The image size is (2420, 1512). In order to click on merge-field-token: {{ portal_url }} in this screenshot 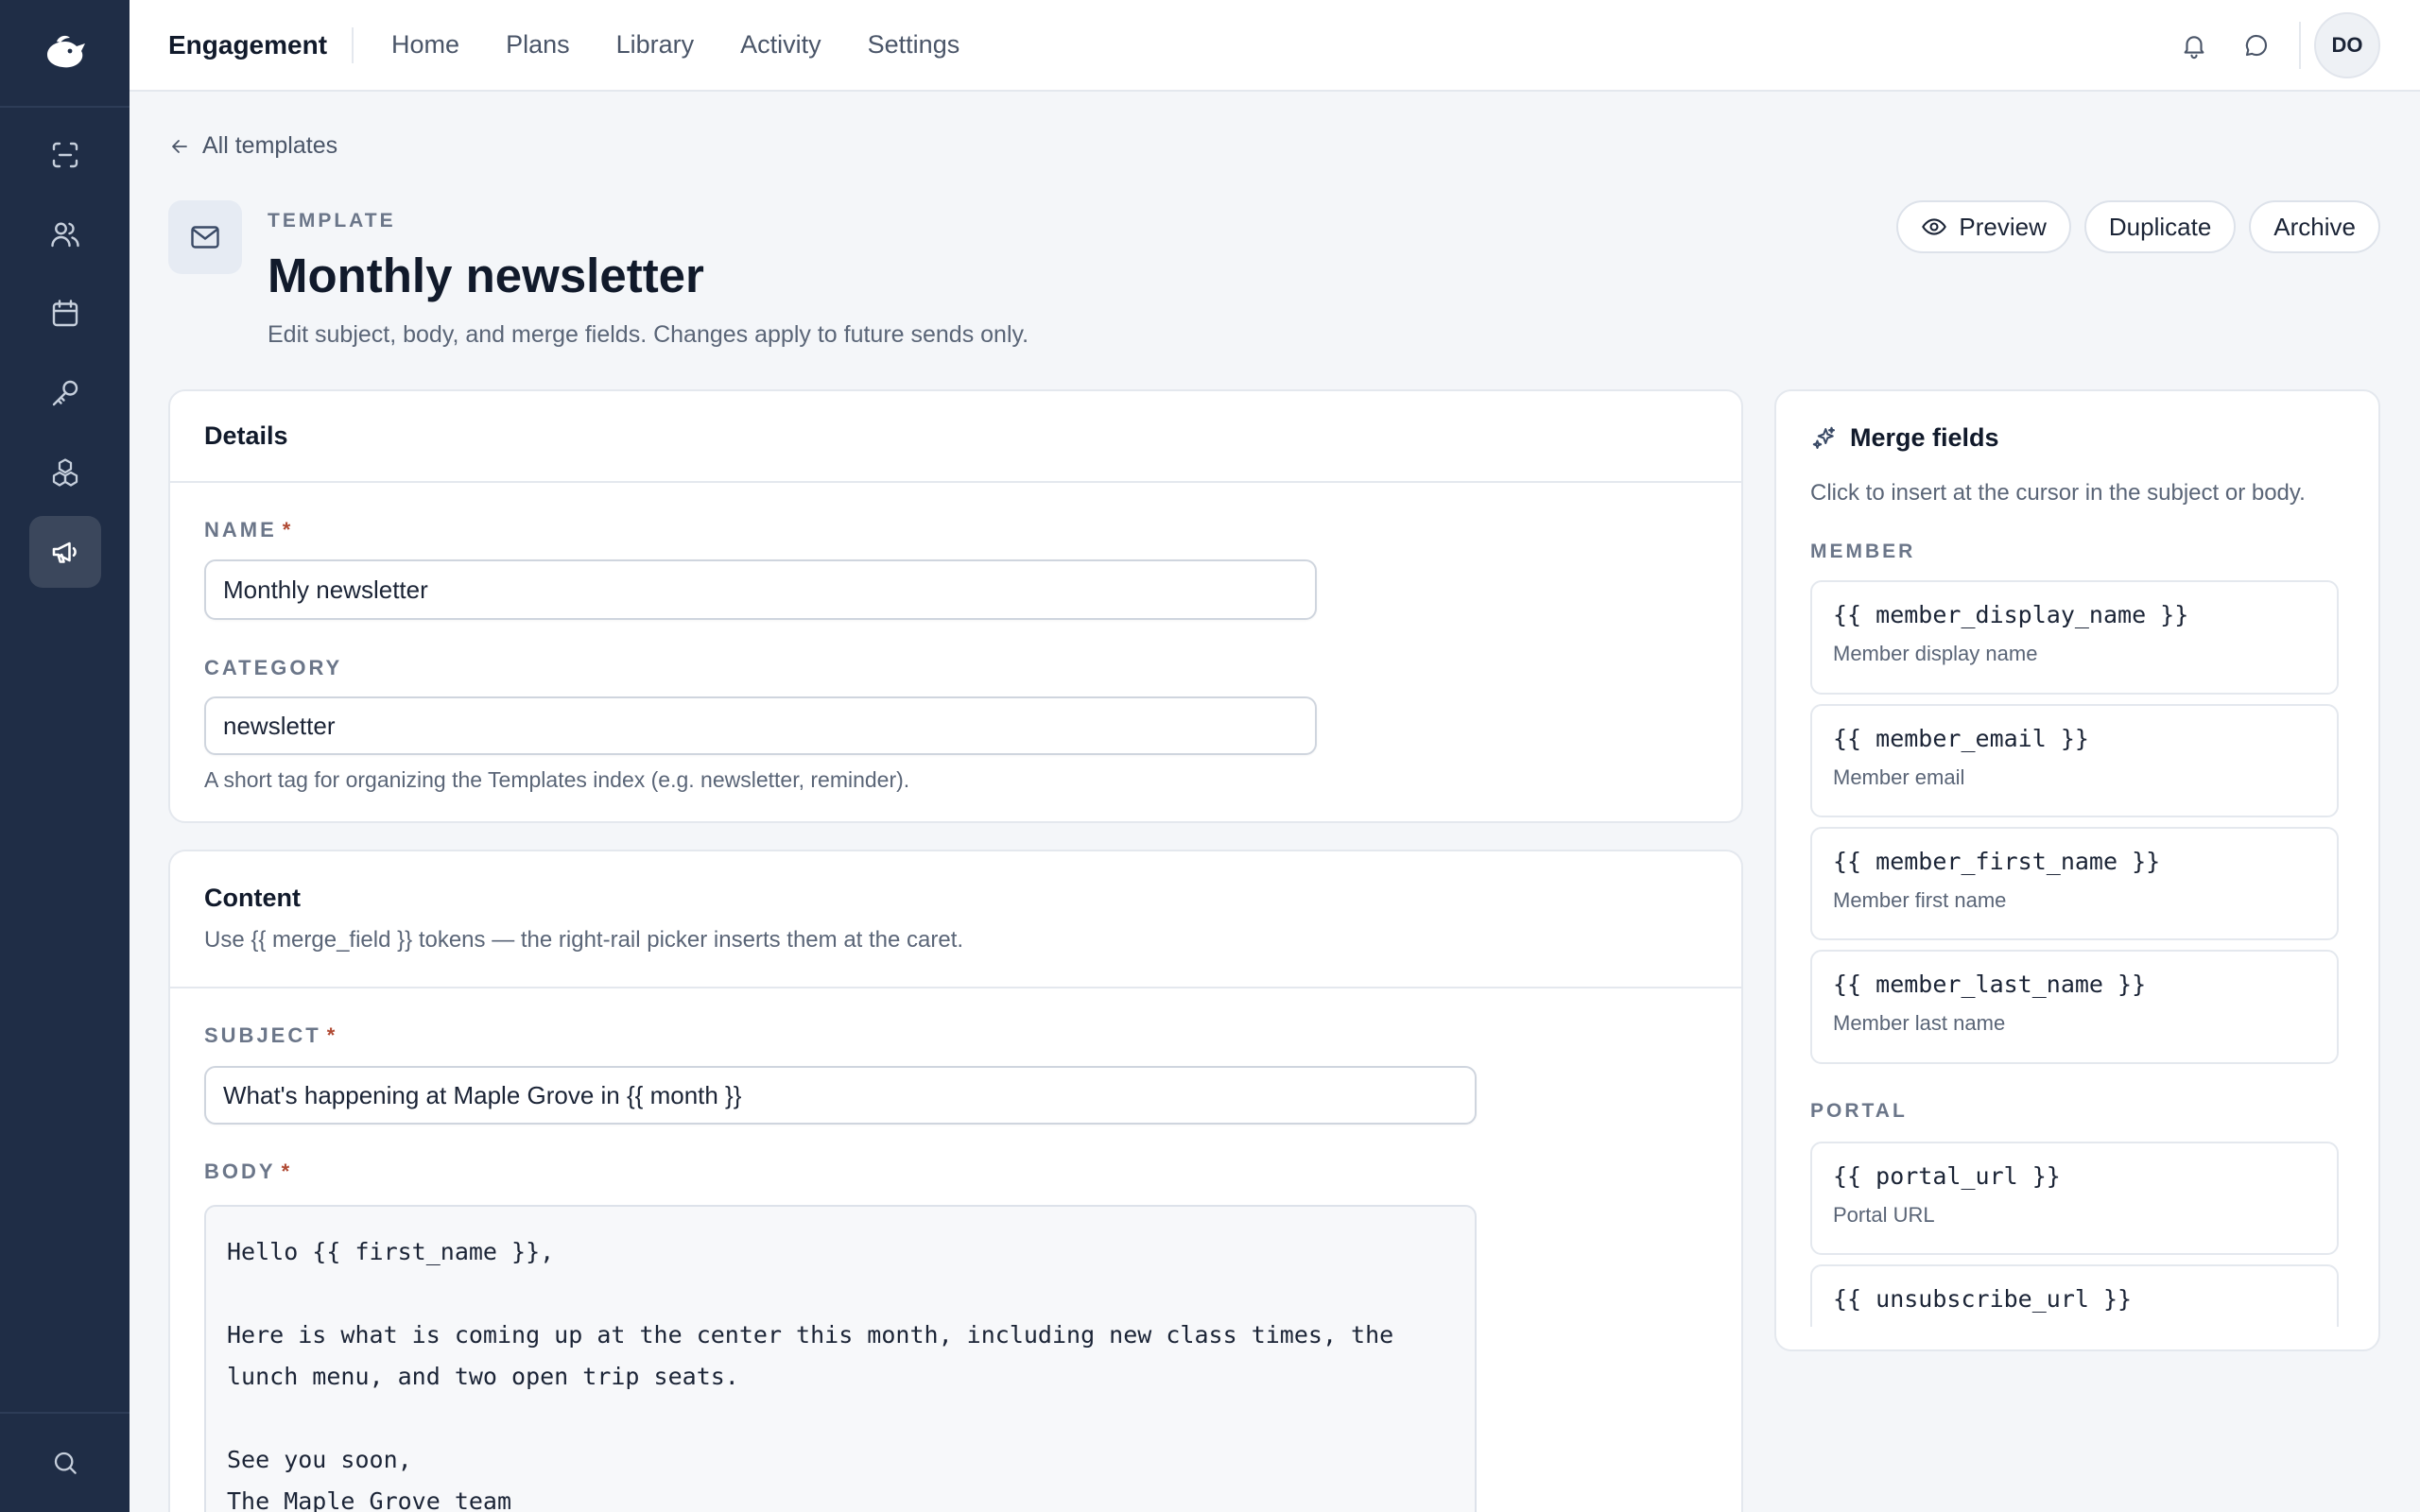, I will do `click(1947, 1176)`.